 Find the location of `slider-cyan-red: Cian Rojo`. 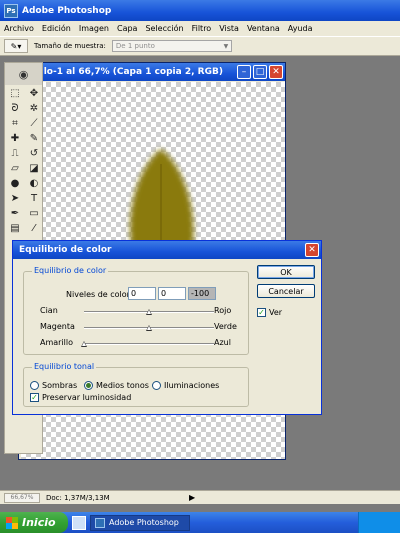

slider-cyan-red: Cian Rojo is located at coordinates (139, 311).